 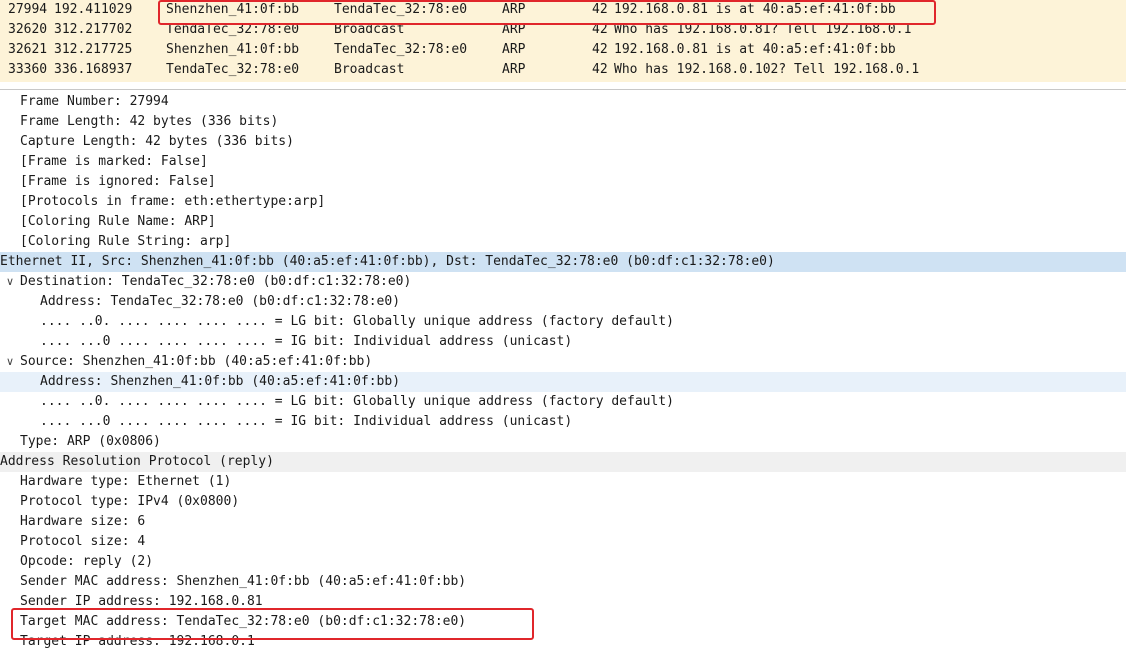 I want to click on pane-divider, so click(x=563, y=89).